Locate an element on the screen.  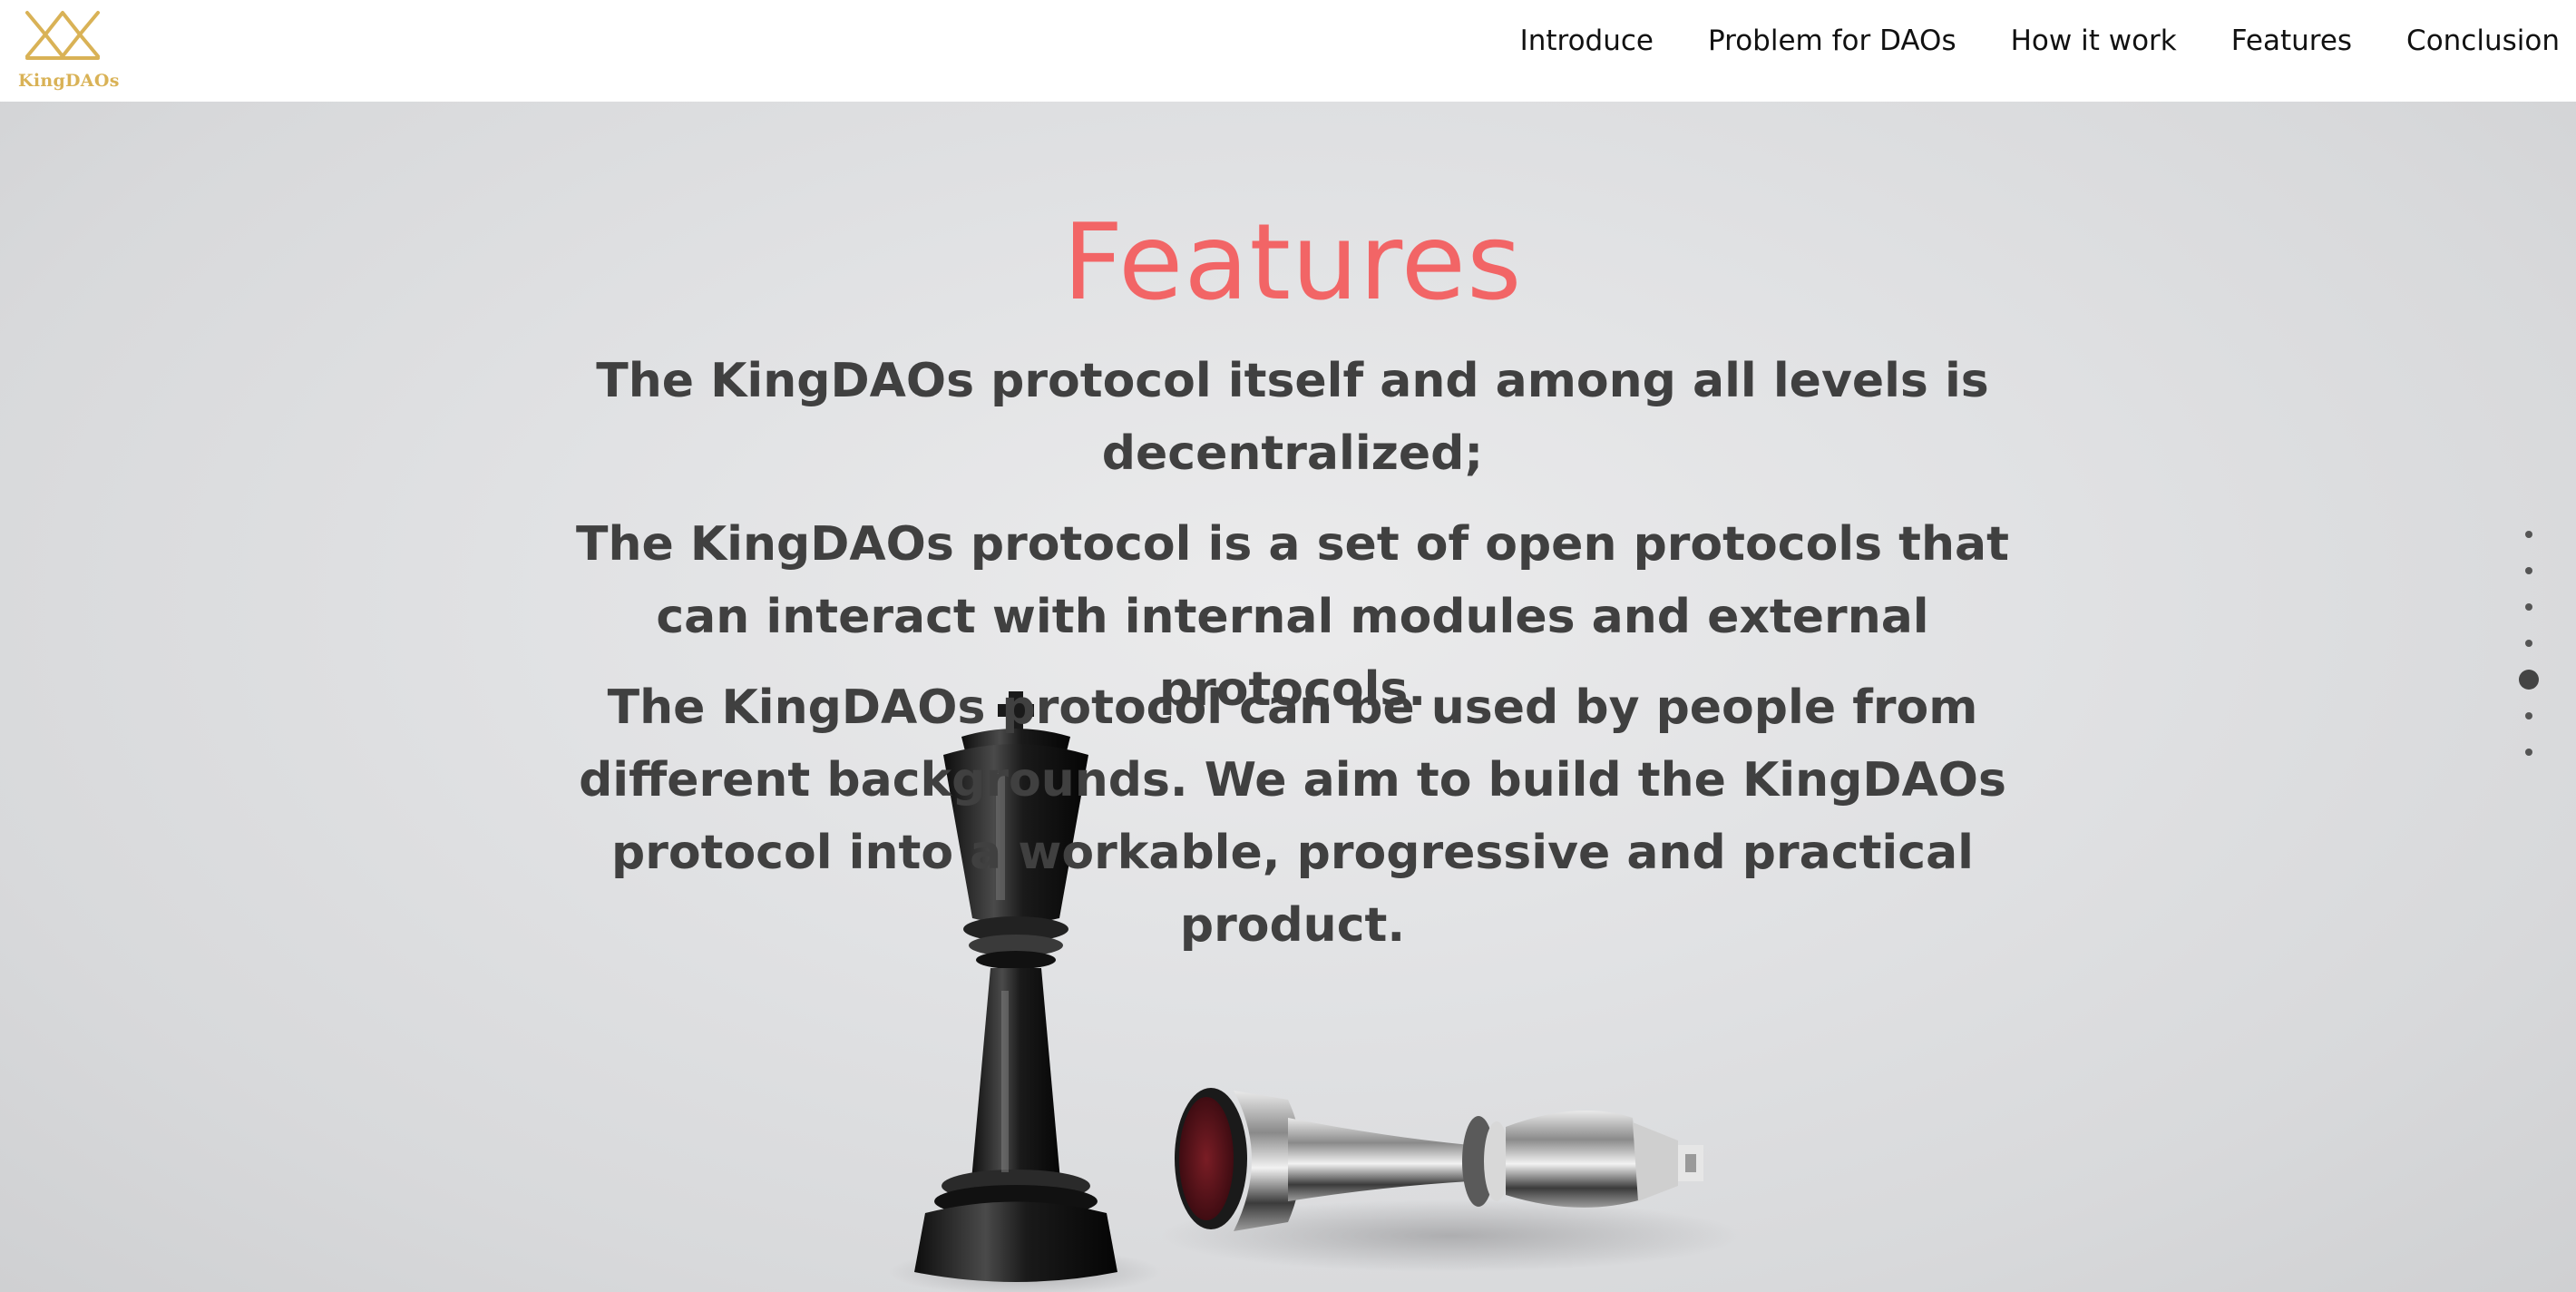
kingdaos-logo: KingDAOs is located at coordinates (69, 51).